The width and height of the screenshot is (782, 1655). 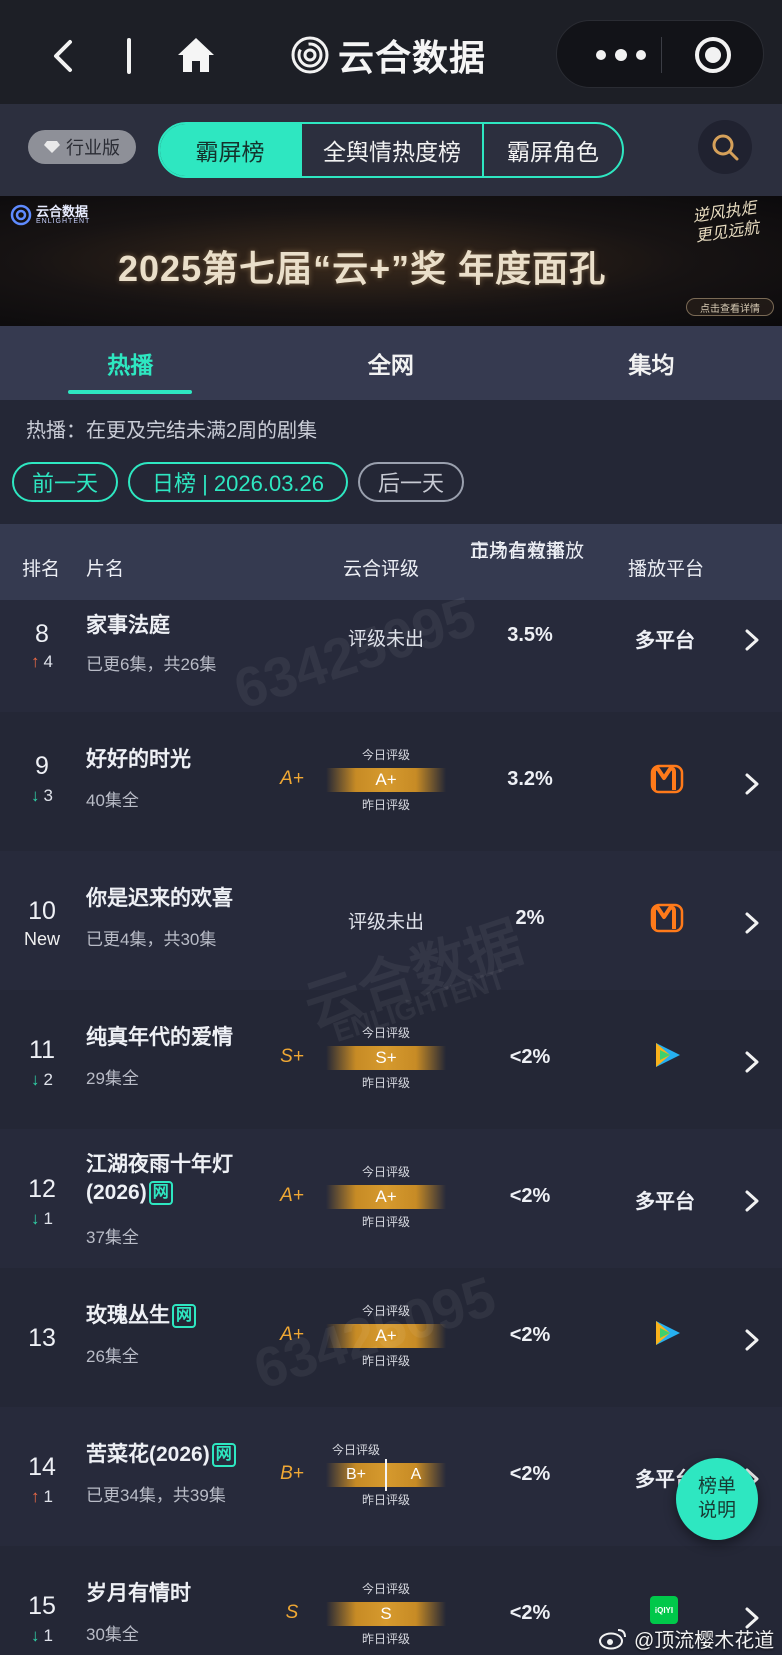 What do you see at coordinates (386, 1060) in the screenshot?
I see `grade-bar: 今日评级 S+ 昨日评级` at bounding box center [386, 1060].